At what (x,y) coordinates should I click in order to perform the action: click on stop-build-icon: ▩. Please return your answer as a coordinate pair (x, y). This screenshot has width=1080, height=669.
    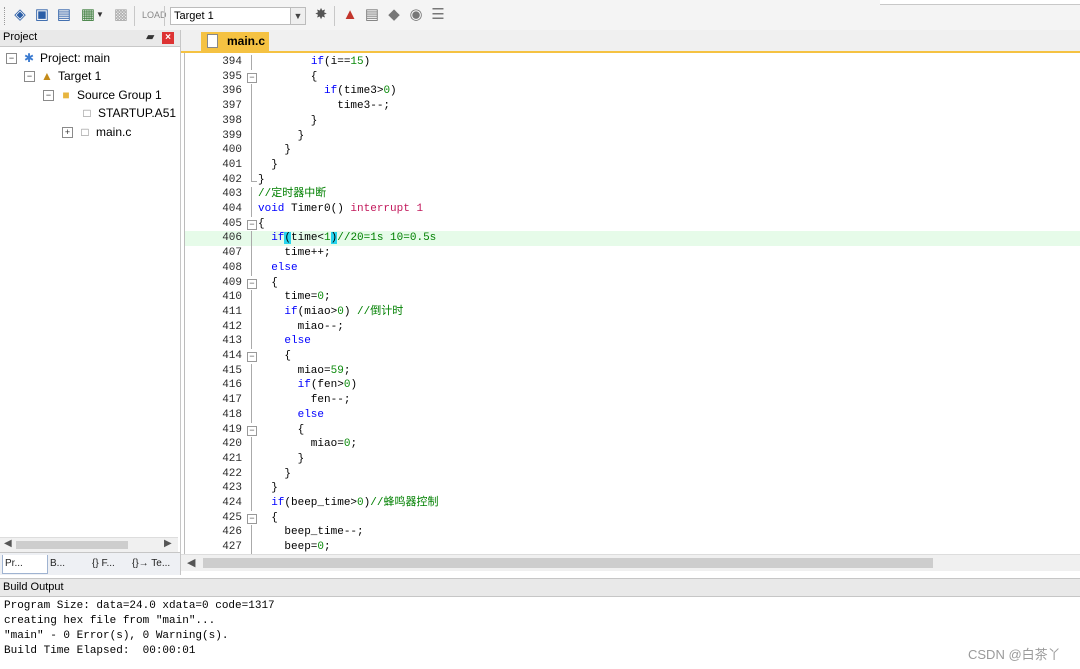
    Looking at the image, I should click on (121, 15).